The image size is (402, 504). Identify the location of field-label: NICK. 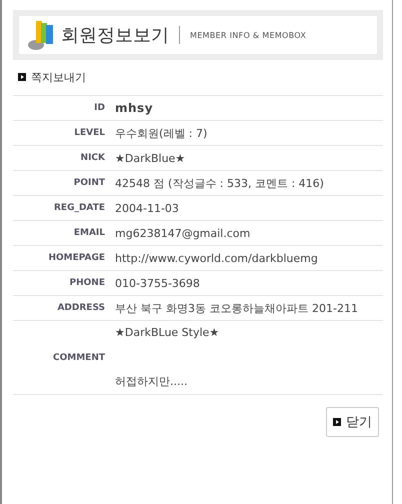
(93, 158).